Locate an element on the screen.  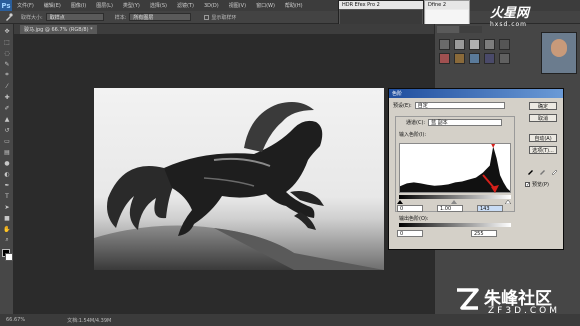
channel-label: 通道(C): is located at coordinates (416, 123).